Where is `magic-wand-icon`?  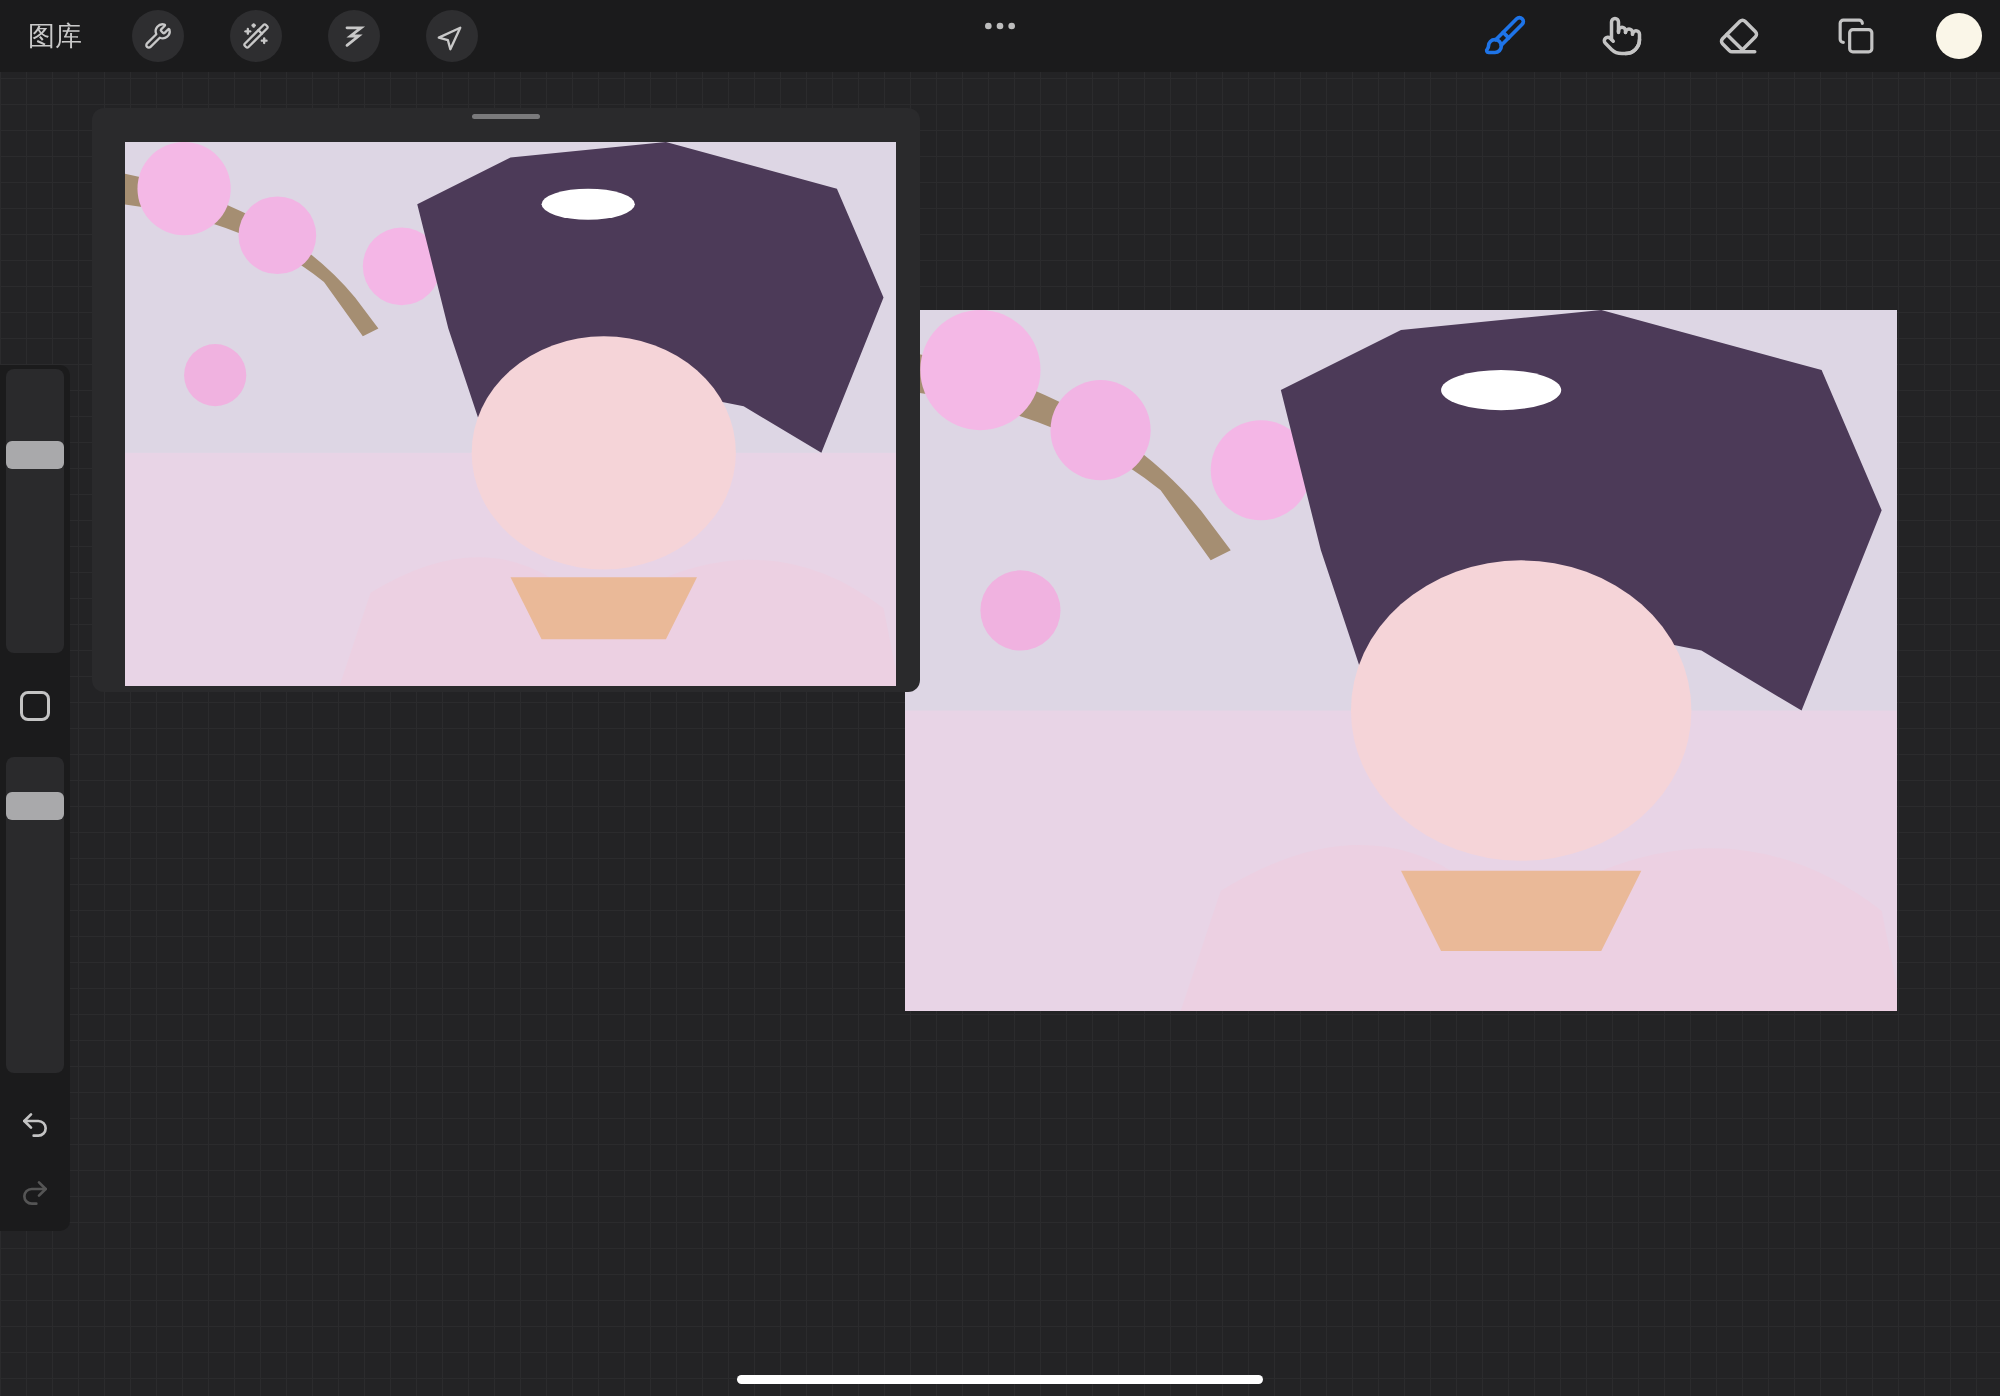
magic-wand-icon is located at coordinates (256, 36).